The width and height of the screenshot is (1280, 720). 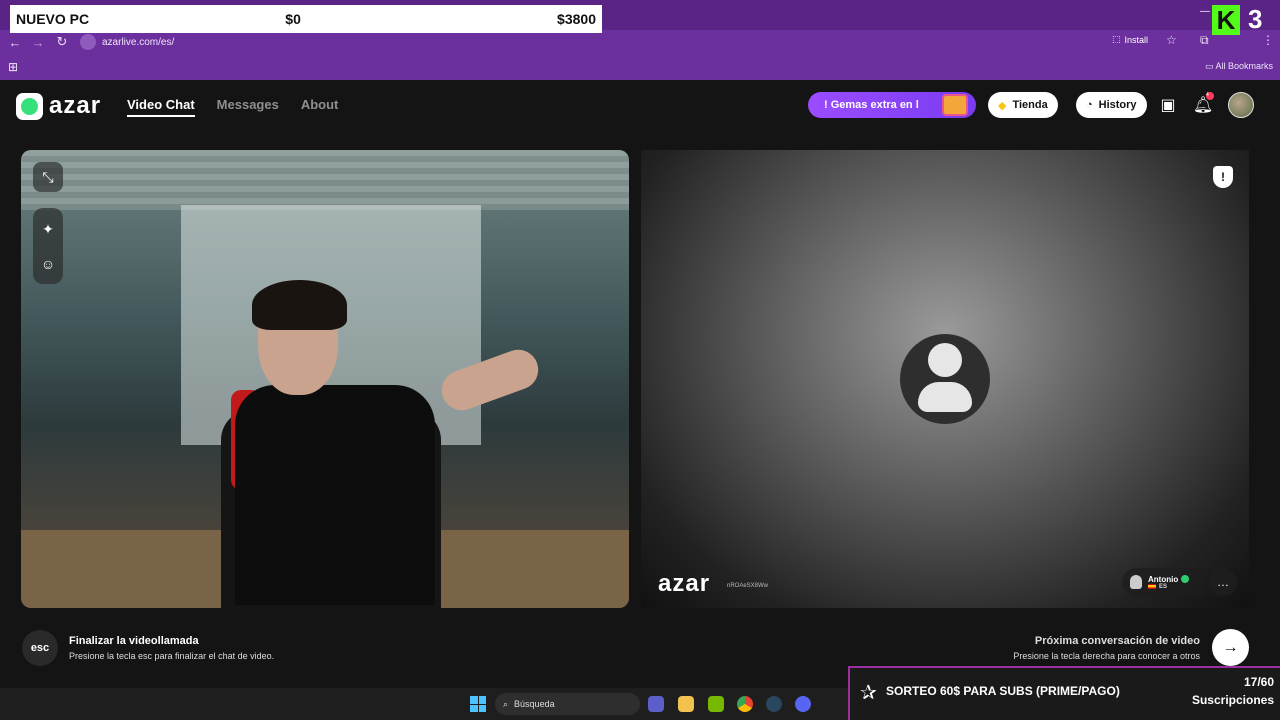 I want to click on spain-flag-icon, so click(x=1152, y=586).